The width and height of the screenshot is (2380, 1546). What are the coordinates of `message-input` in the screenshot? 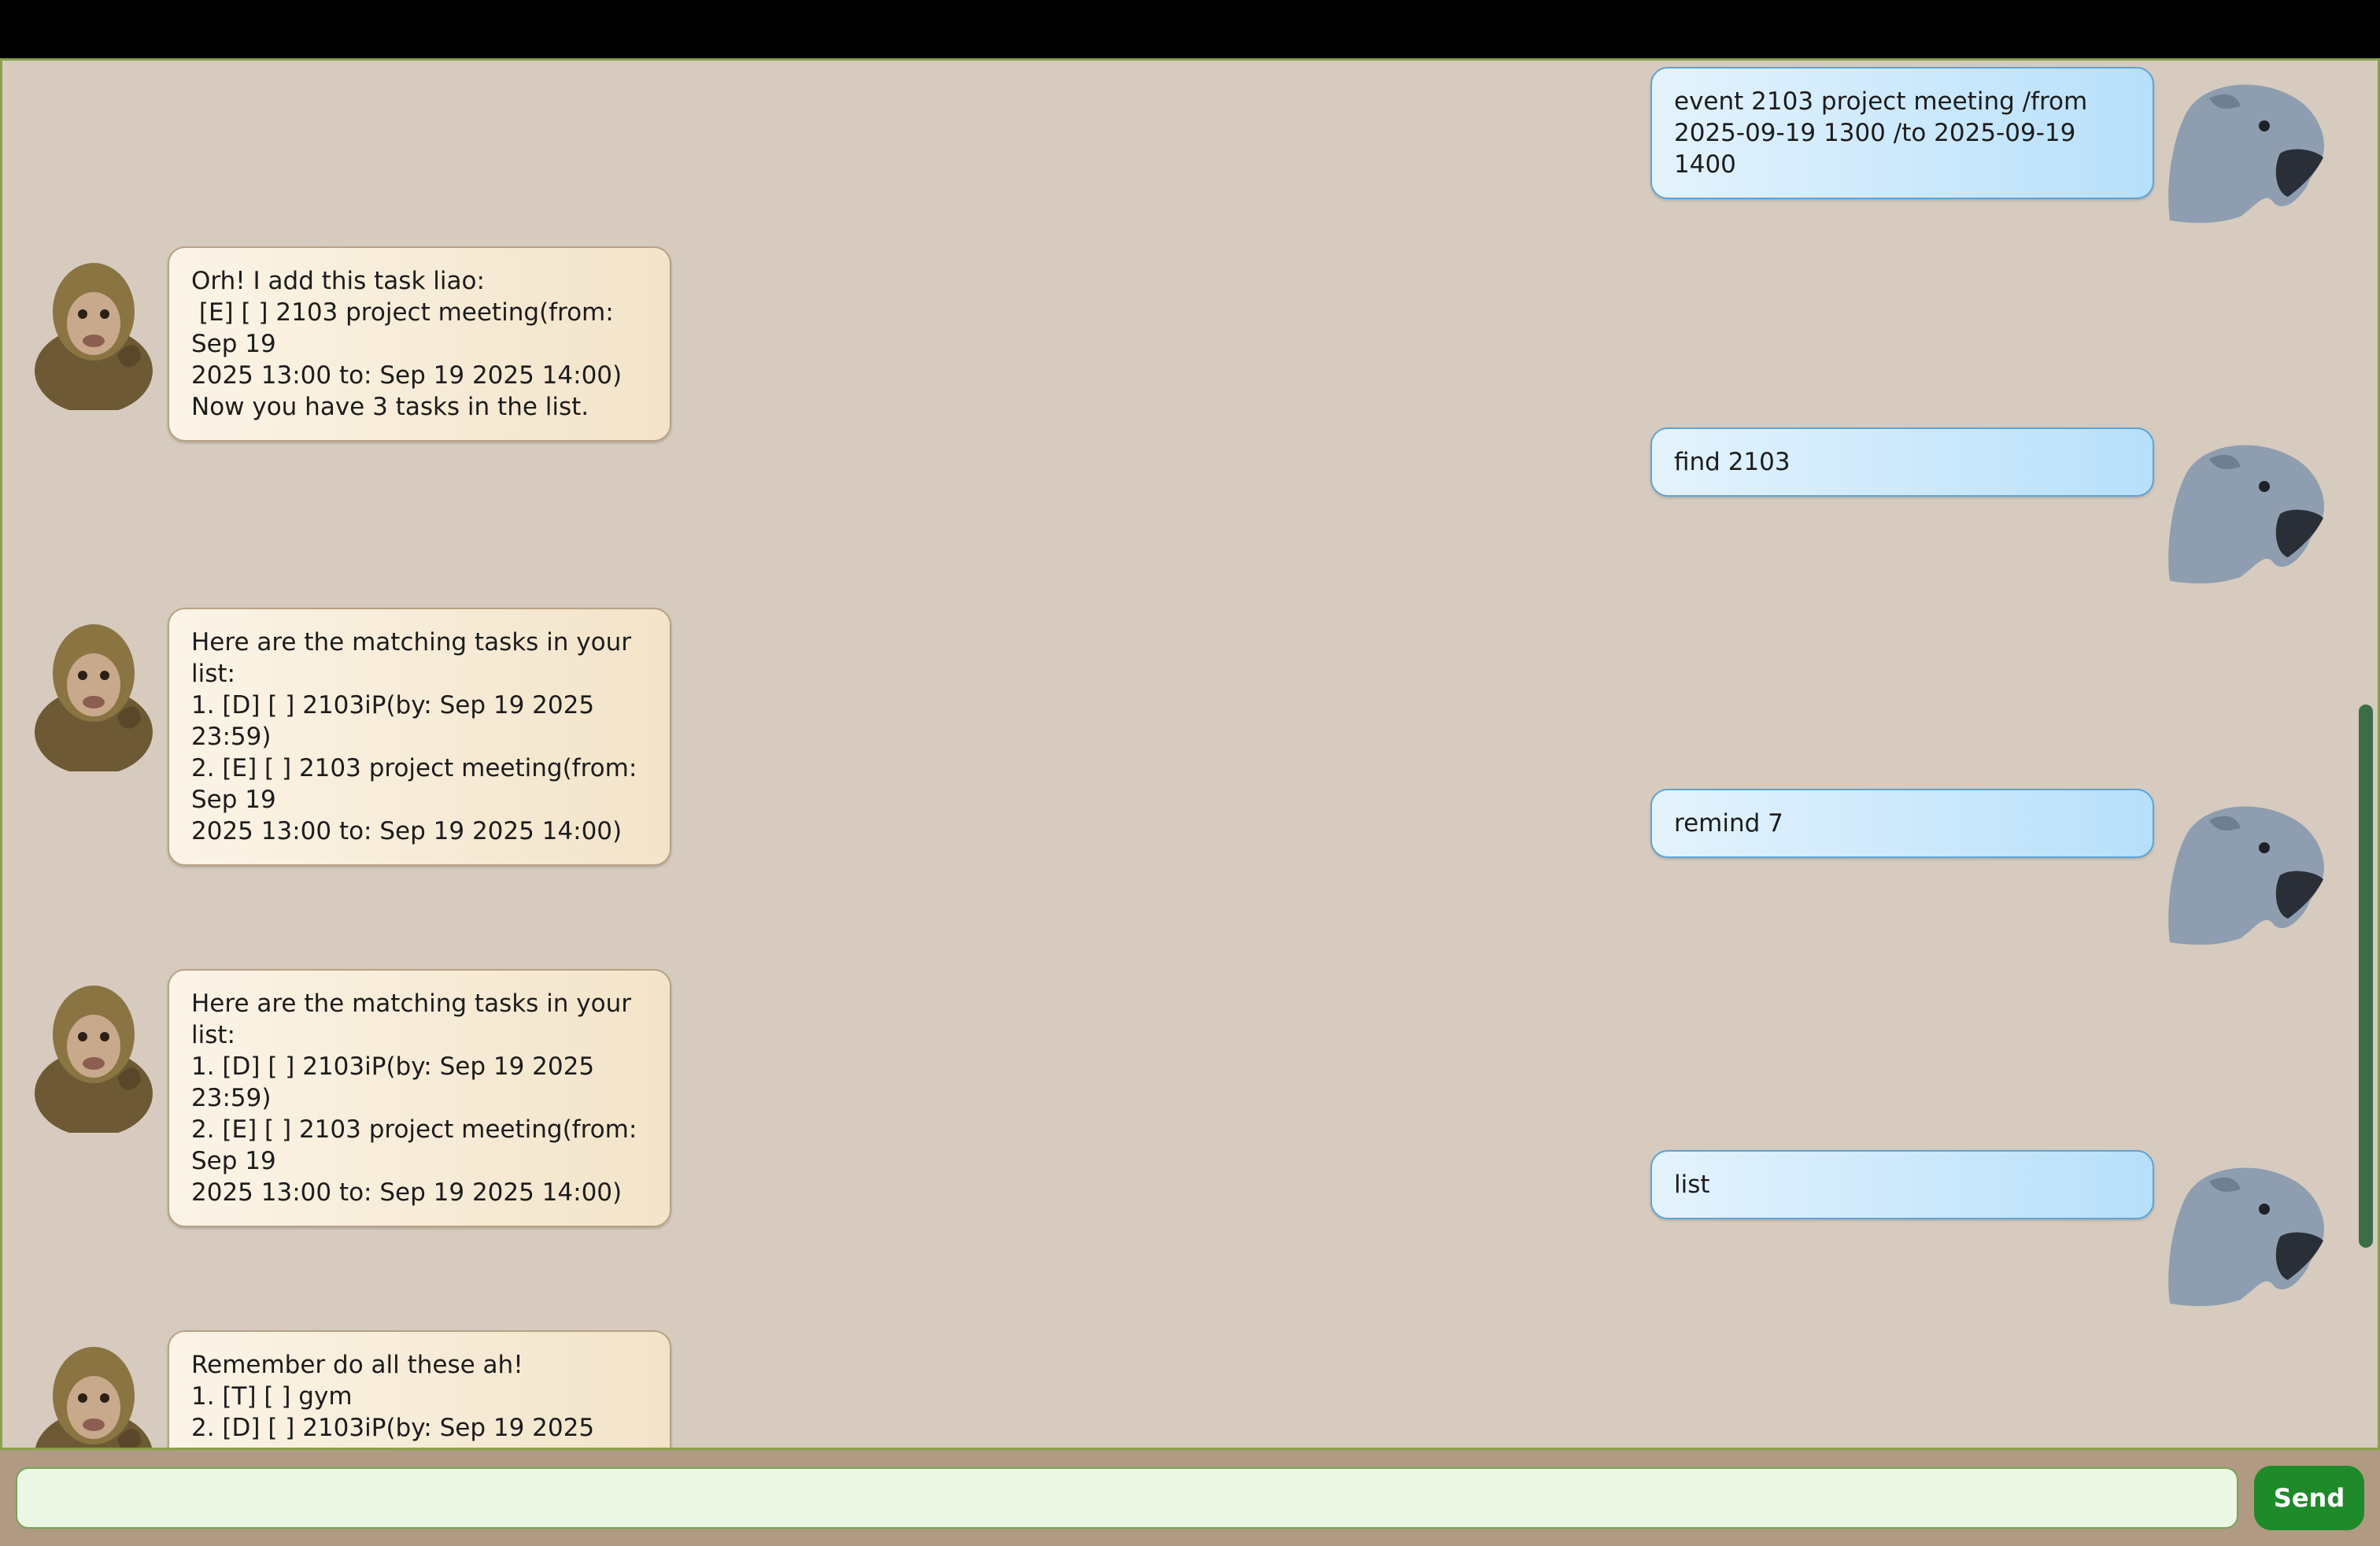 It's located at (1127, 1498).